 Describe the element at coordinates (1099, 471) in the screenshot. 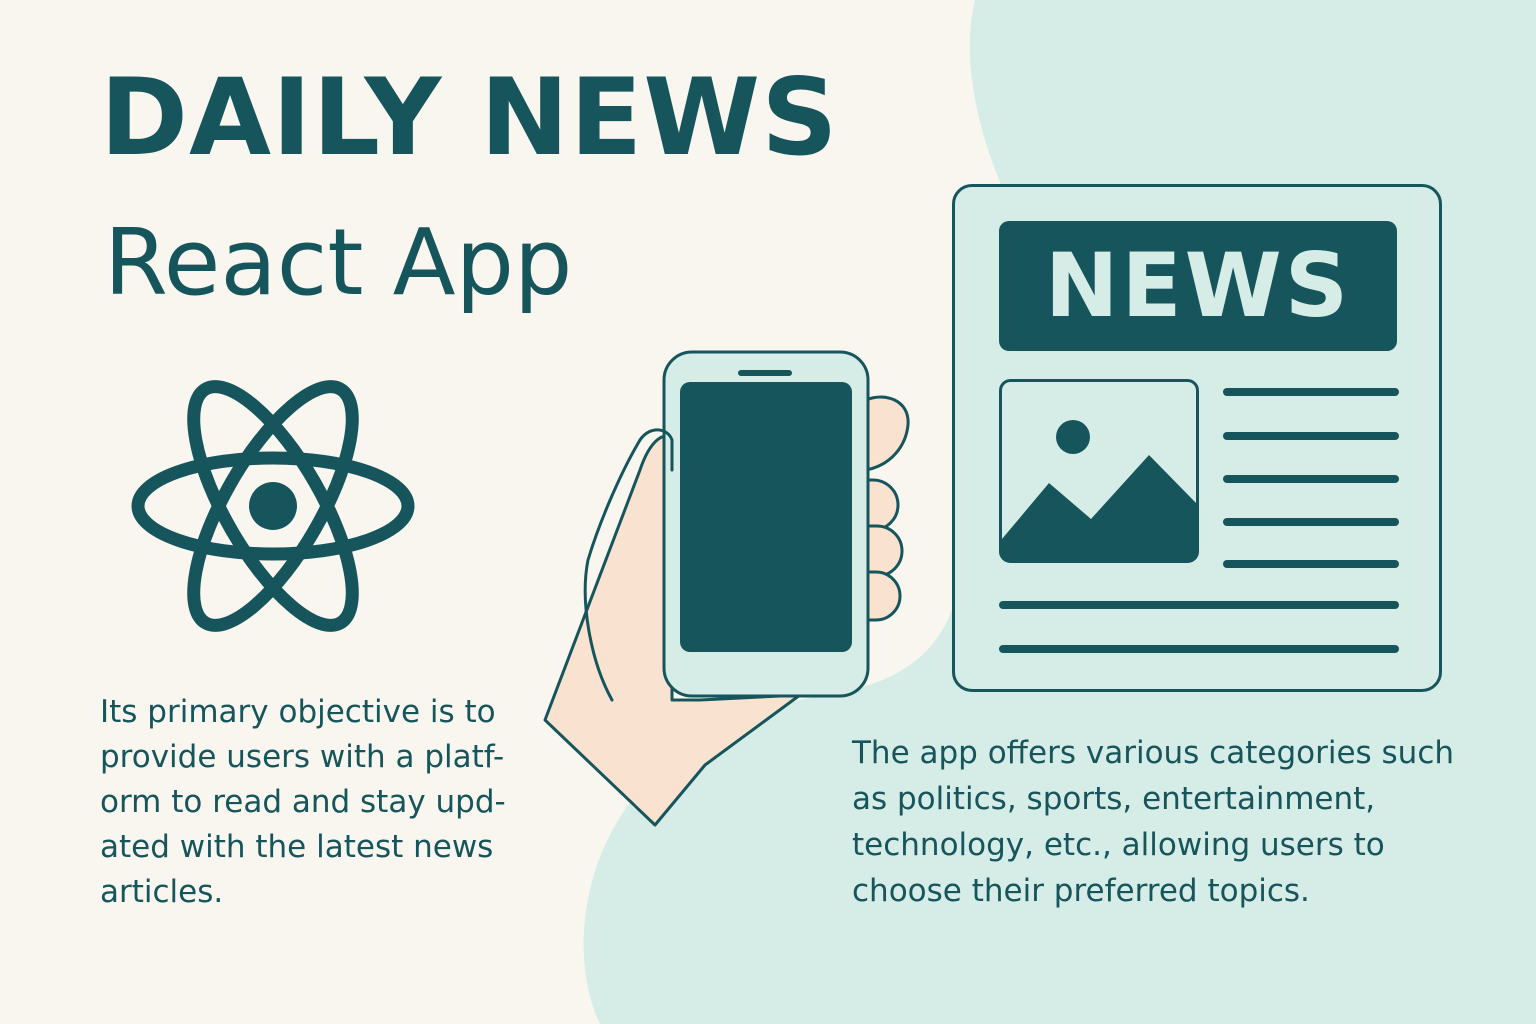

I see `image-placeholder-icon` at that location.